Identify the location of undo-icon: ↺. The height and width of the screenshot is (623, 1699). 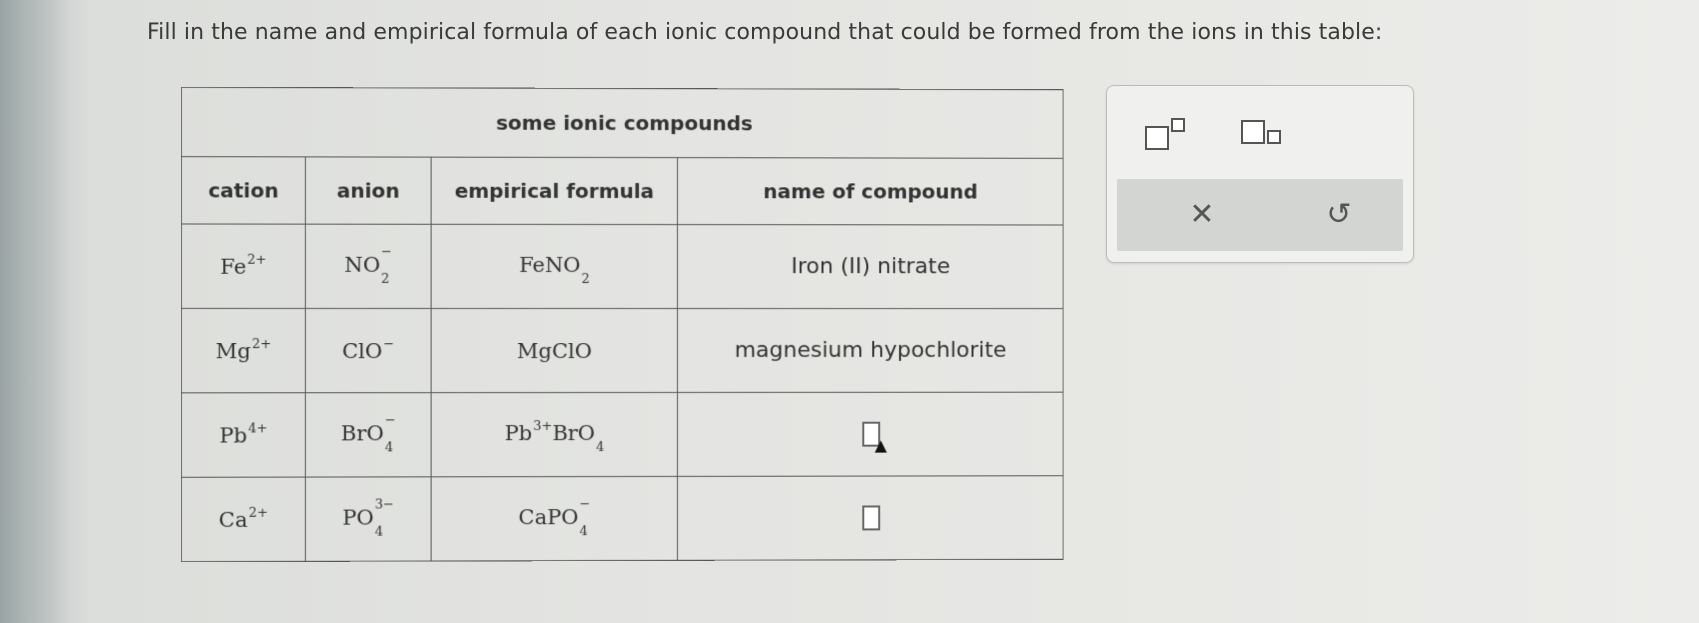
(1339, 215).